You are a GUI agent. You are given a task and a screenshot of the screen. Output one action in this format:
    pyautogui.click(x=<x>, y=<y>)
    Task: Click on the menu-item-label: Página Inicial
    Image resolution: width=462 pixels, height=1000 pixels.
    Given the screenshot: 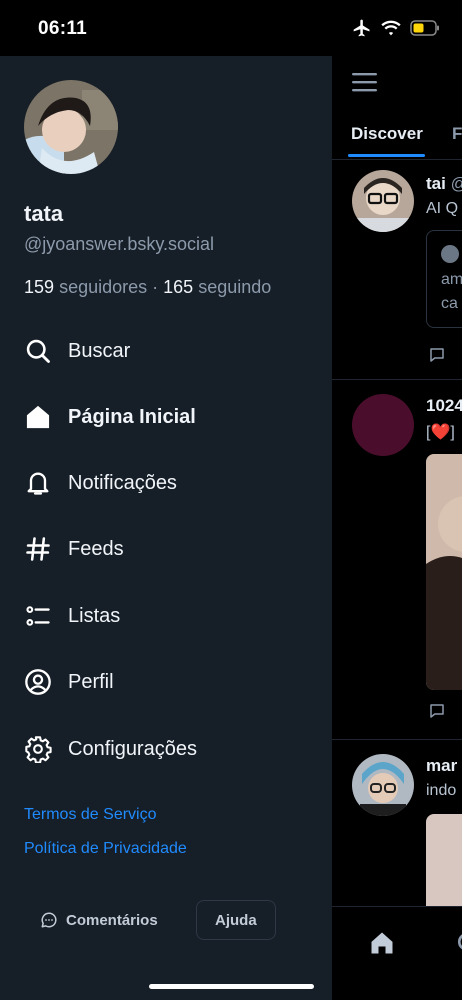 What is the action you would take?
    pyautogui.click(x=132, y=416)
    